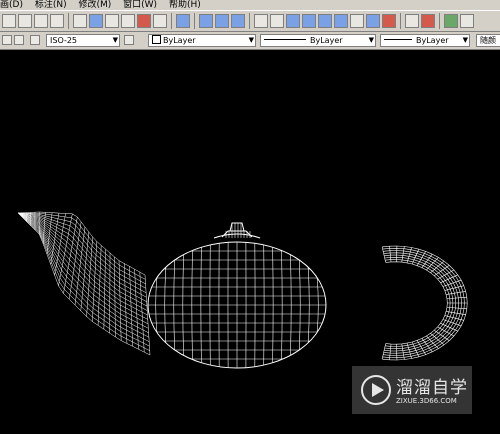 This screenshot has height=434, width=500. Describe the element at coordinates (389, 21) in the screenshot. I see `shade-icon` at that location.